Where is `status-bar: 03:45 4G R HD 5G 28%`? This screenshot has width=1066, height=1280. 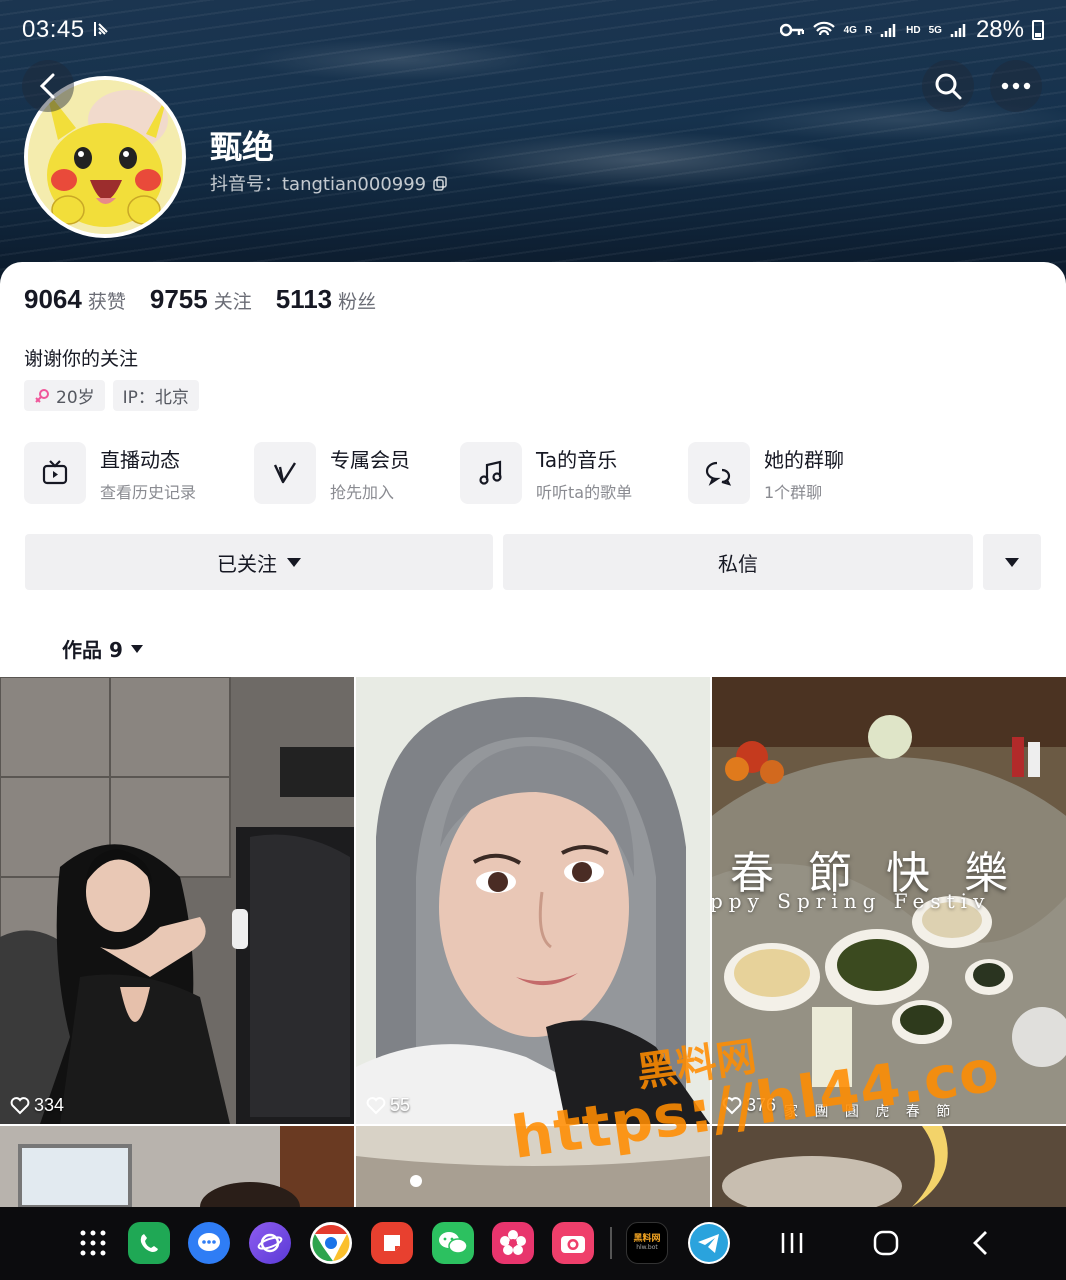
status-bar: 03:45 4G R HD 5G 28% is located at coordinates (533, 30).